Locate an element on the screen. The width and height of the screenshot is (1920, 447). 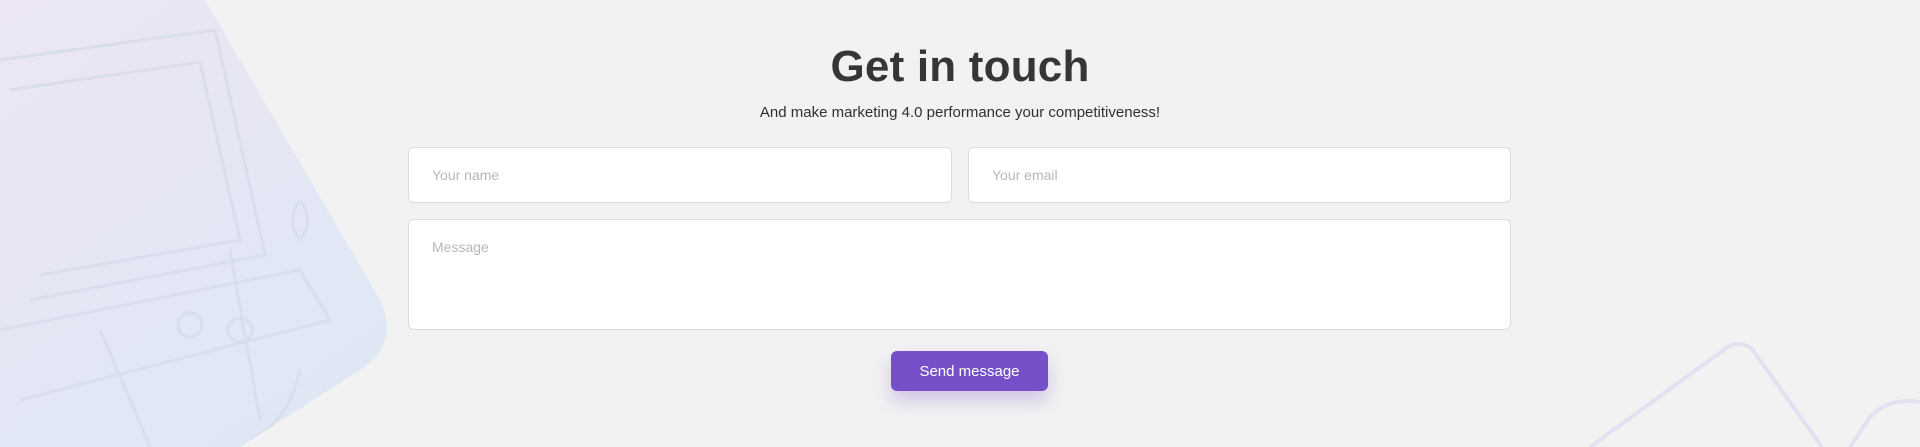
email-input is located at coordinates (1239, 175).